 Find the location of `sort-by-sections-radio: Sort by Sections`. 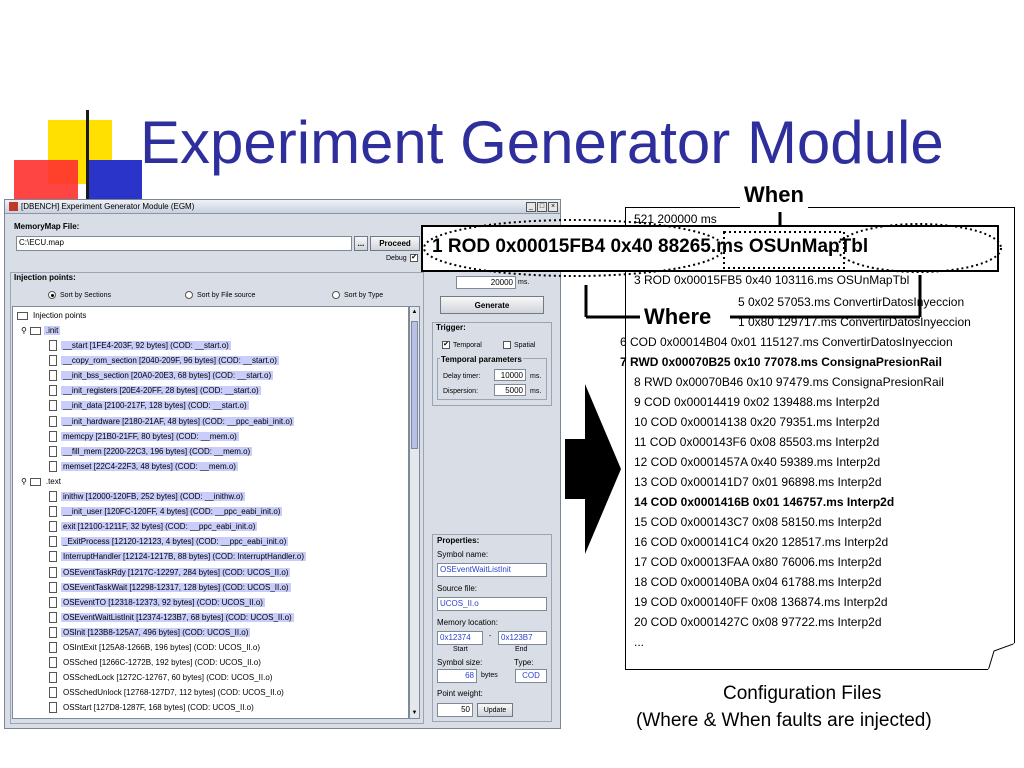

sort-by-sections-radio: Sort by Sections is located at coordinates (79, 295).